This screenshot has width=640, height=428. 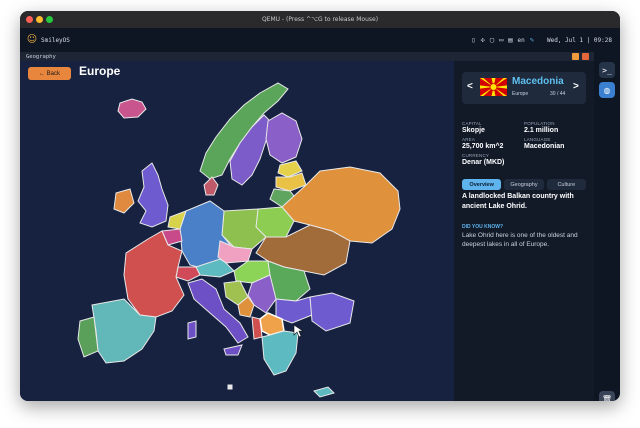 What do you see at coordinates (230, 387) in the screenshot?
I see `country-malta` at bounding box center [230, 387].